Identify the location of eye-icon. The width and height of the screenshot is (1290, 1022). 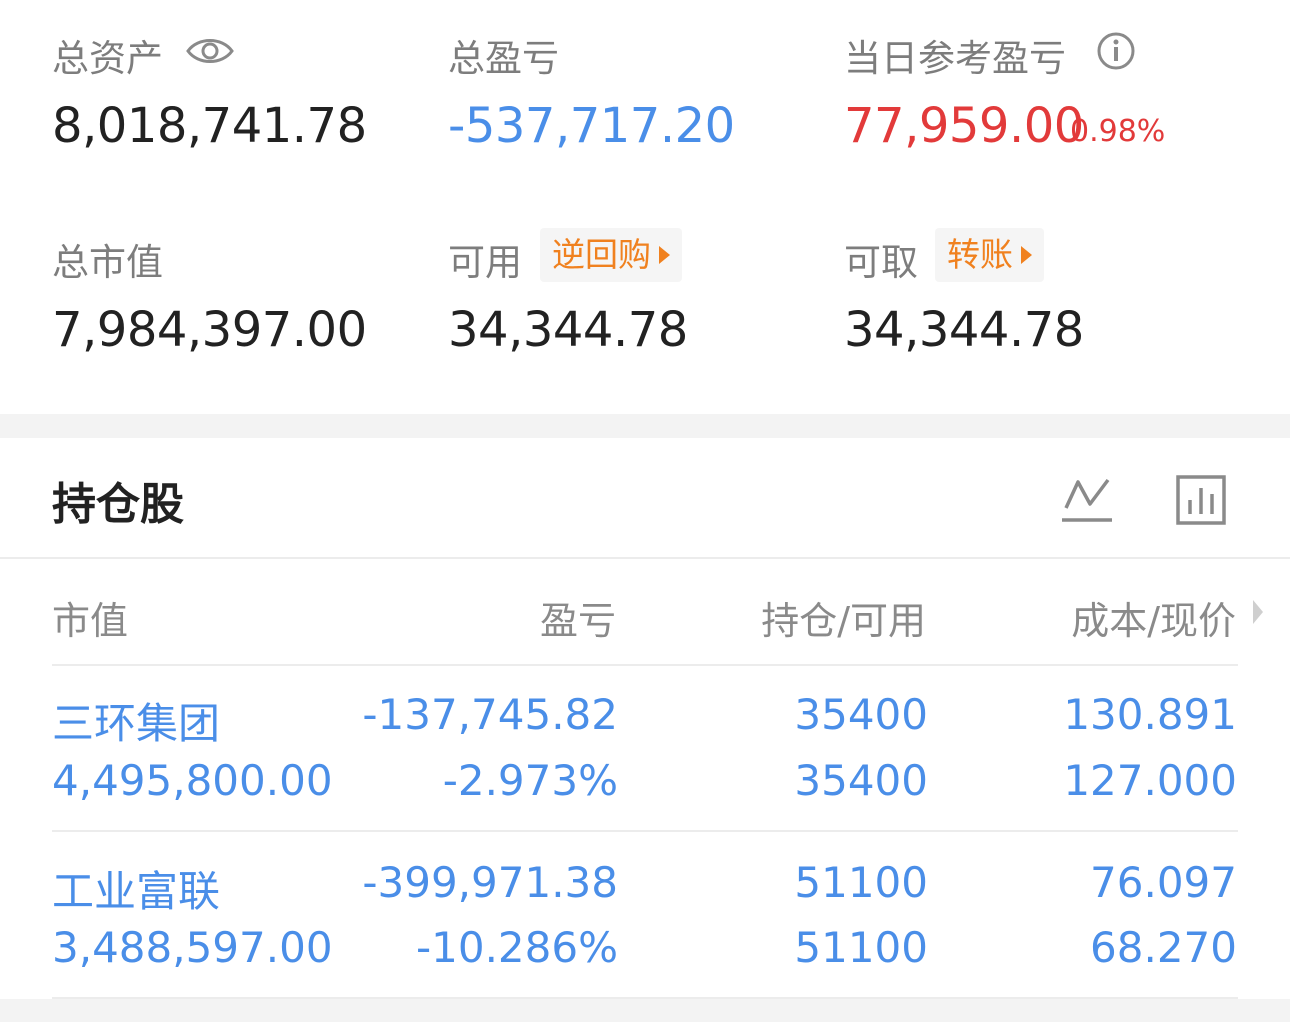
(210, 51).